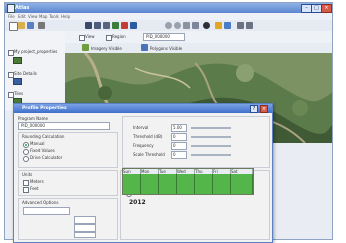  I want to click on option-label: Threshold (dB), so click(148, 136).